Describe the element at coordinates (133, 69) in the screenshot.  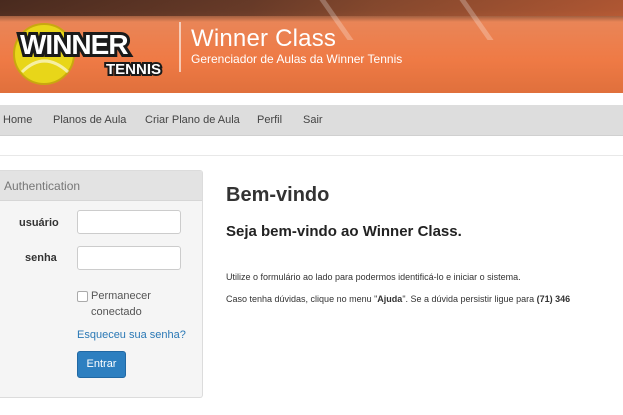
I see `logo-text-sub: TENNIS` at that location.